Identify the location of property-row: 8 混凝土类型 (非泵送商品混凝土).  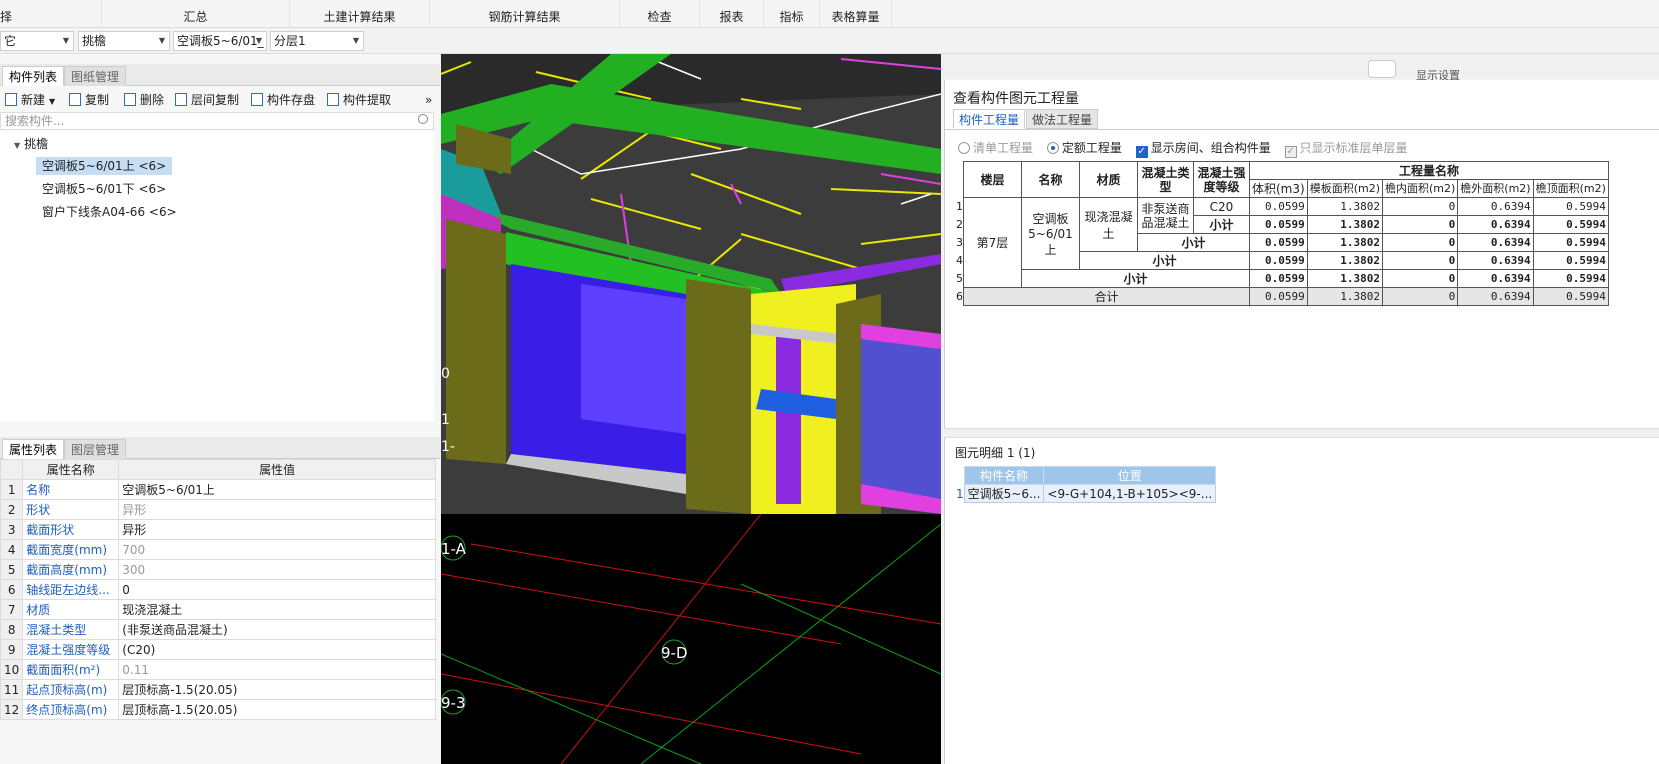
(218, 629).